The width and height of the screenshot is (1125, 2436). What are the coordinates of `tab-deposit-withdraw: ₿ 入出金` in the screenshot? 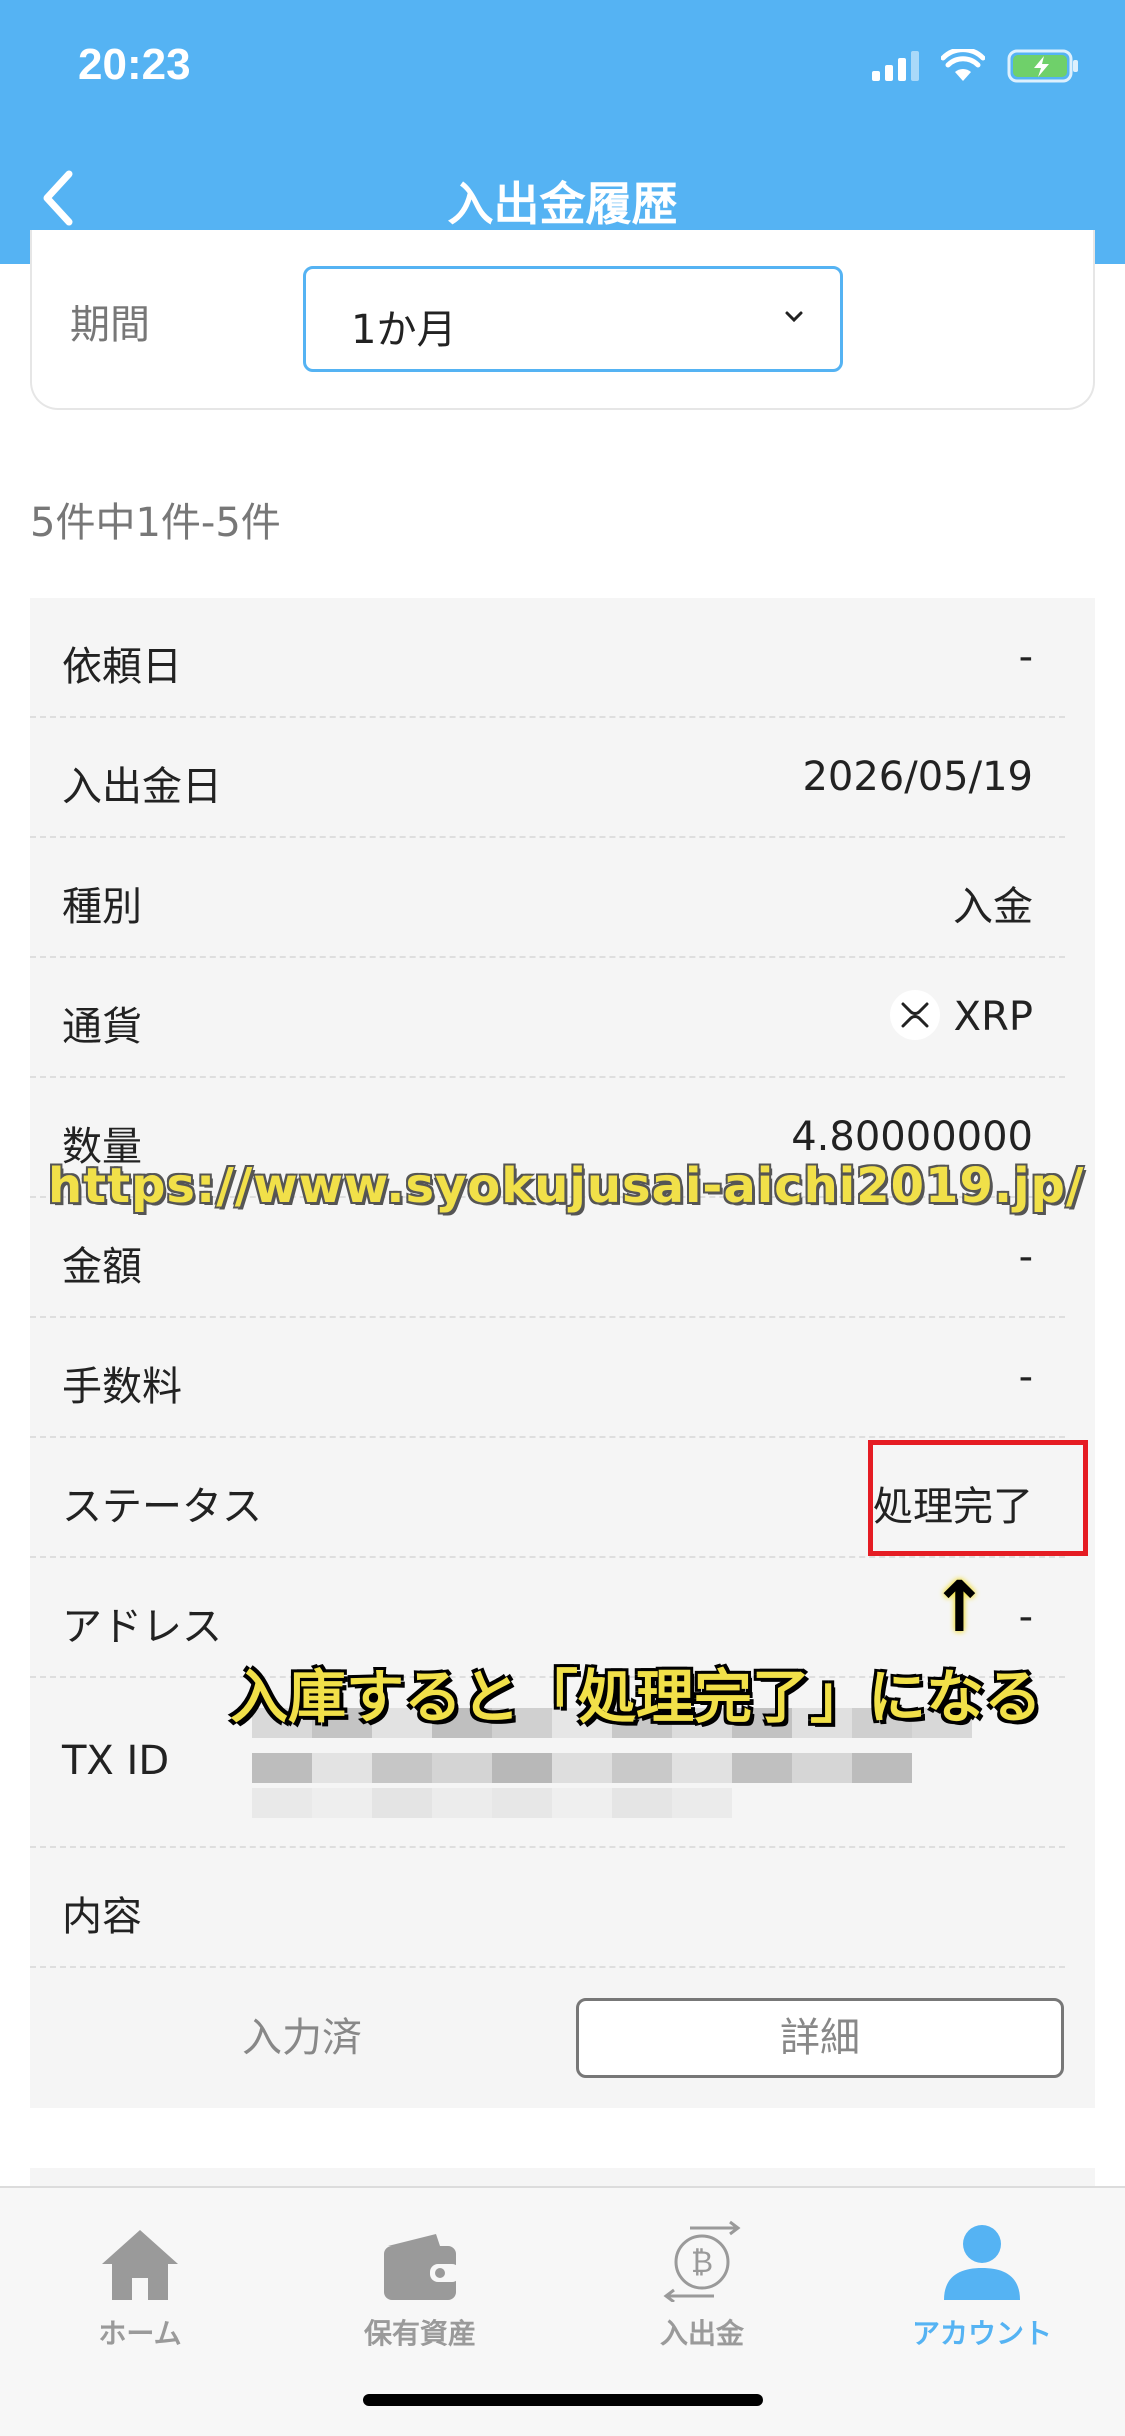 It's located at (702, 2282).